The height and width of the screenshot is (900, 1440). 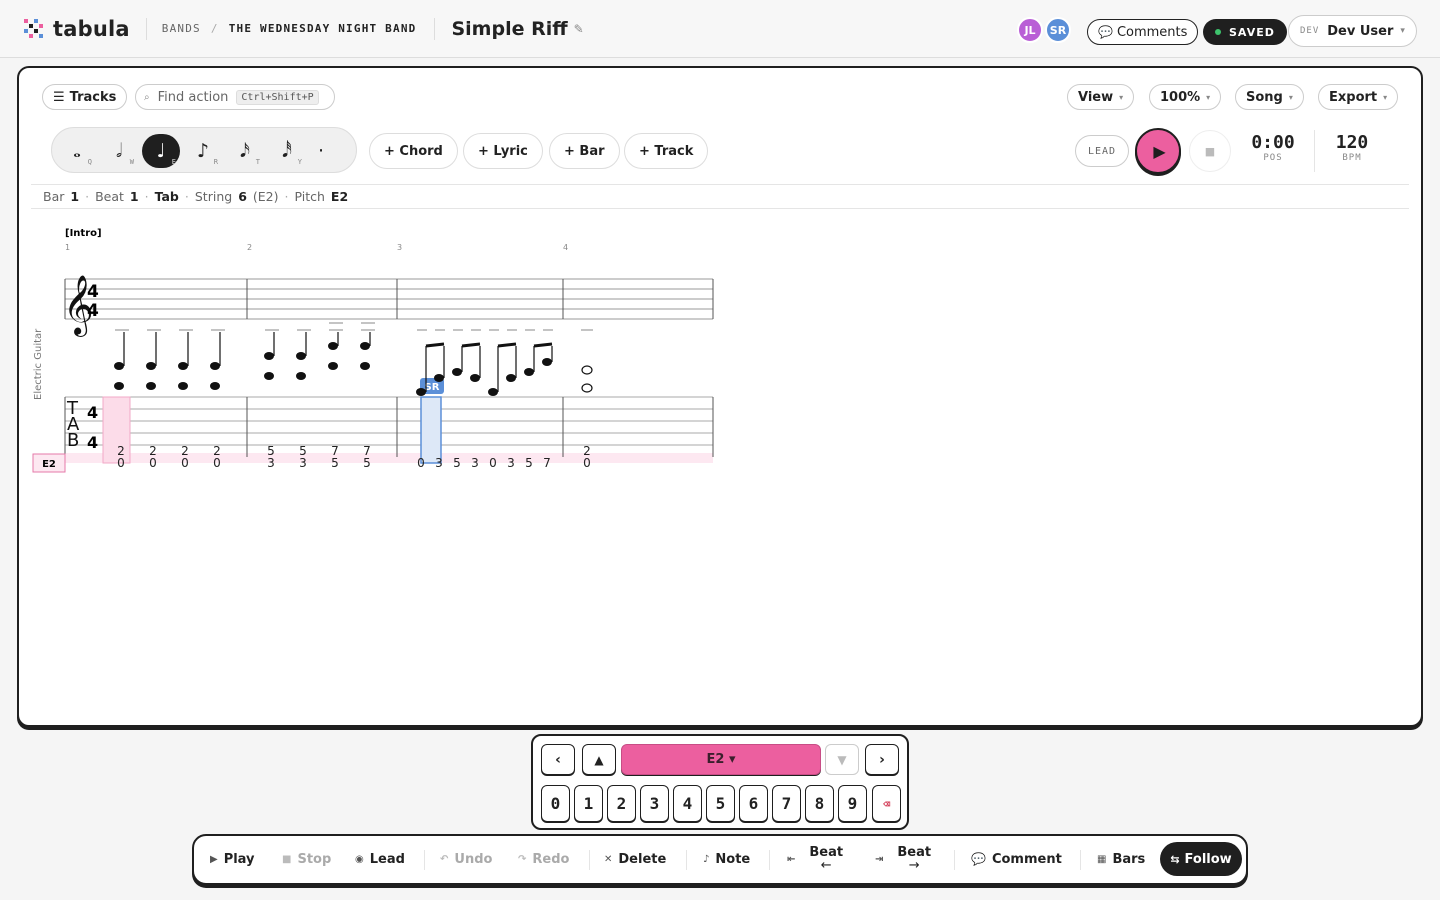 What do you see at coordinates (753, 803) in the screenshot?
I see `fret-digit-6-button: 6` at bounding box center [753, 803].